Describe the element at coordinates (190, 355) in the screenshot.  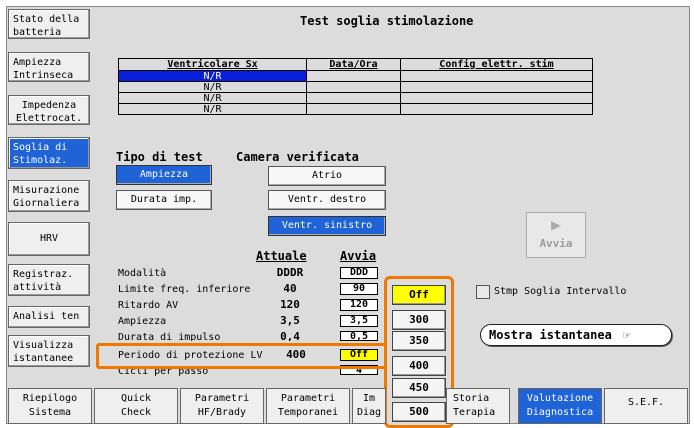
I see `param-label: Periodo di protezione LV` at that location.